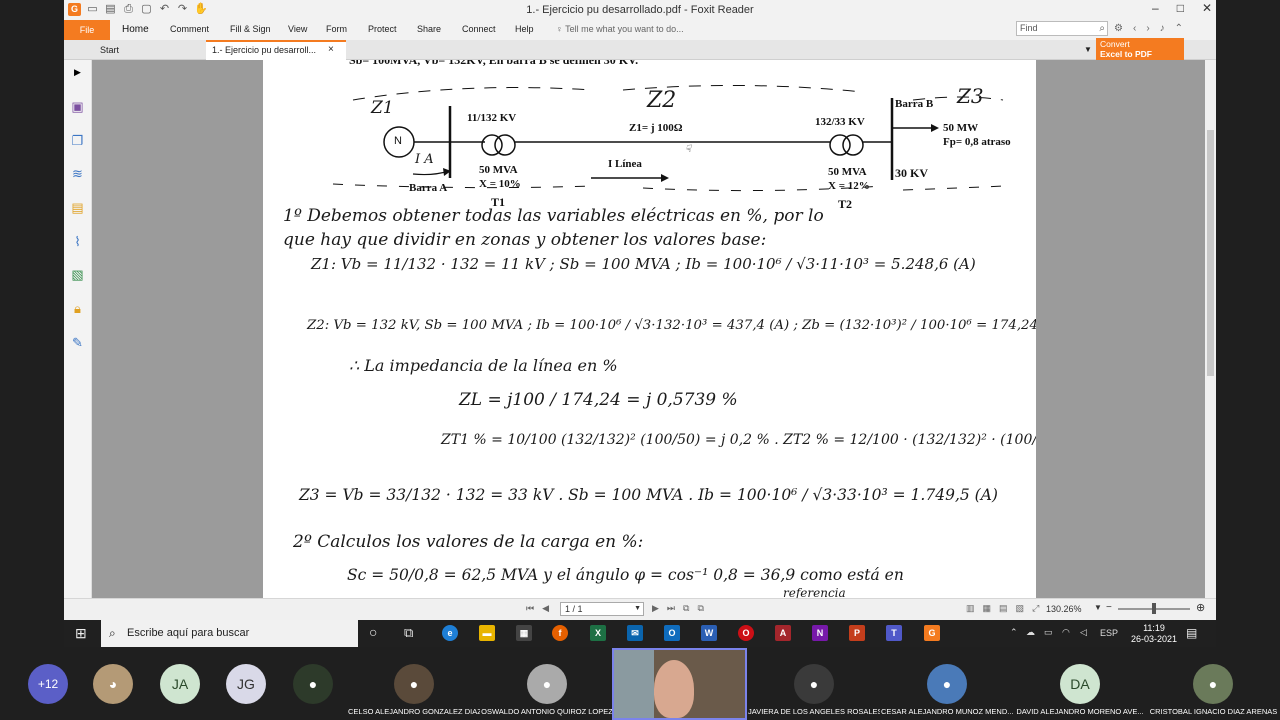 This screenshot has height=720, width=1280. Describe the element at coordinates (1064, 609) in the screenshot. I see `zoom-level: 130.26%` at that location.